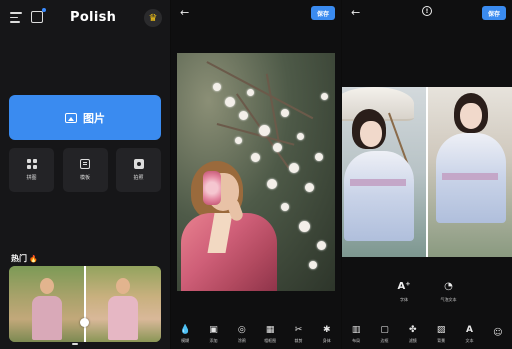 Image resolution: width=512 pixels, height=349 pixels. Describe the element at coordinates (241, 329) in the screenshot. I see `brush-icon: ◎` at that location.